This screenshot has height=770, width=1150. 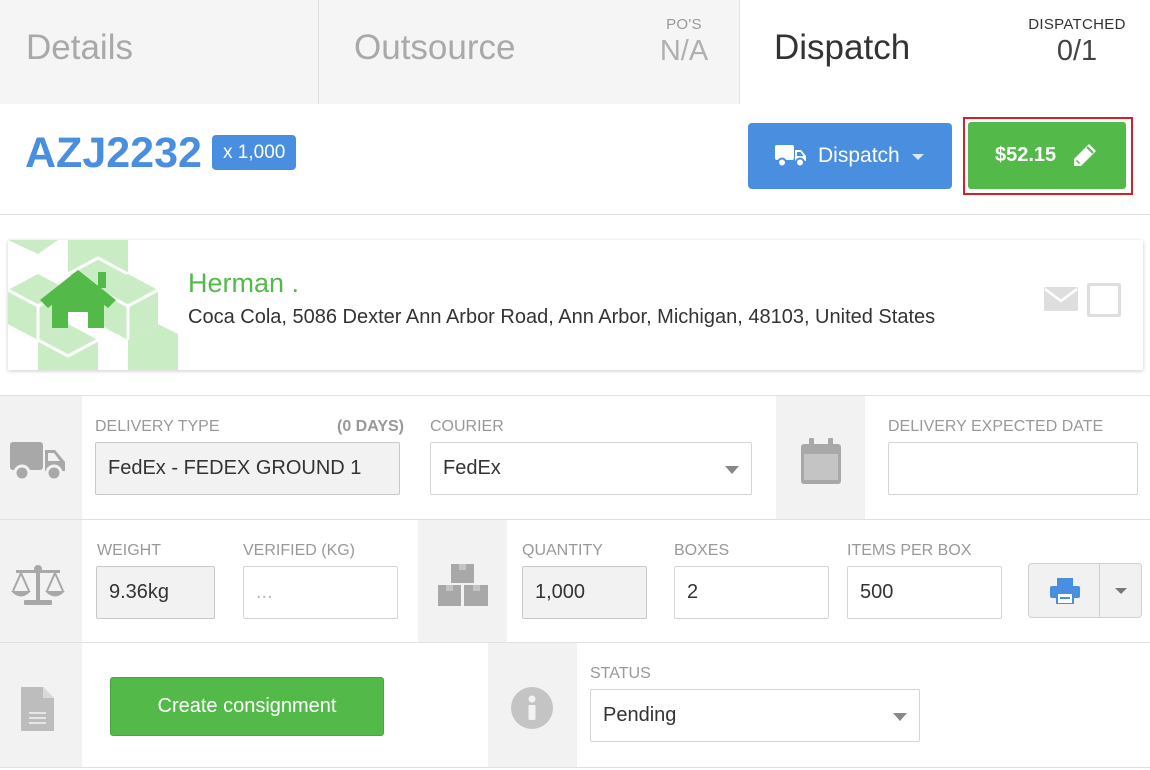 What do you see at coordinates (1026, 155) in the screenshot?
I see `price-button-label: $52.15` at bounding box center [1026, 155].